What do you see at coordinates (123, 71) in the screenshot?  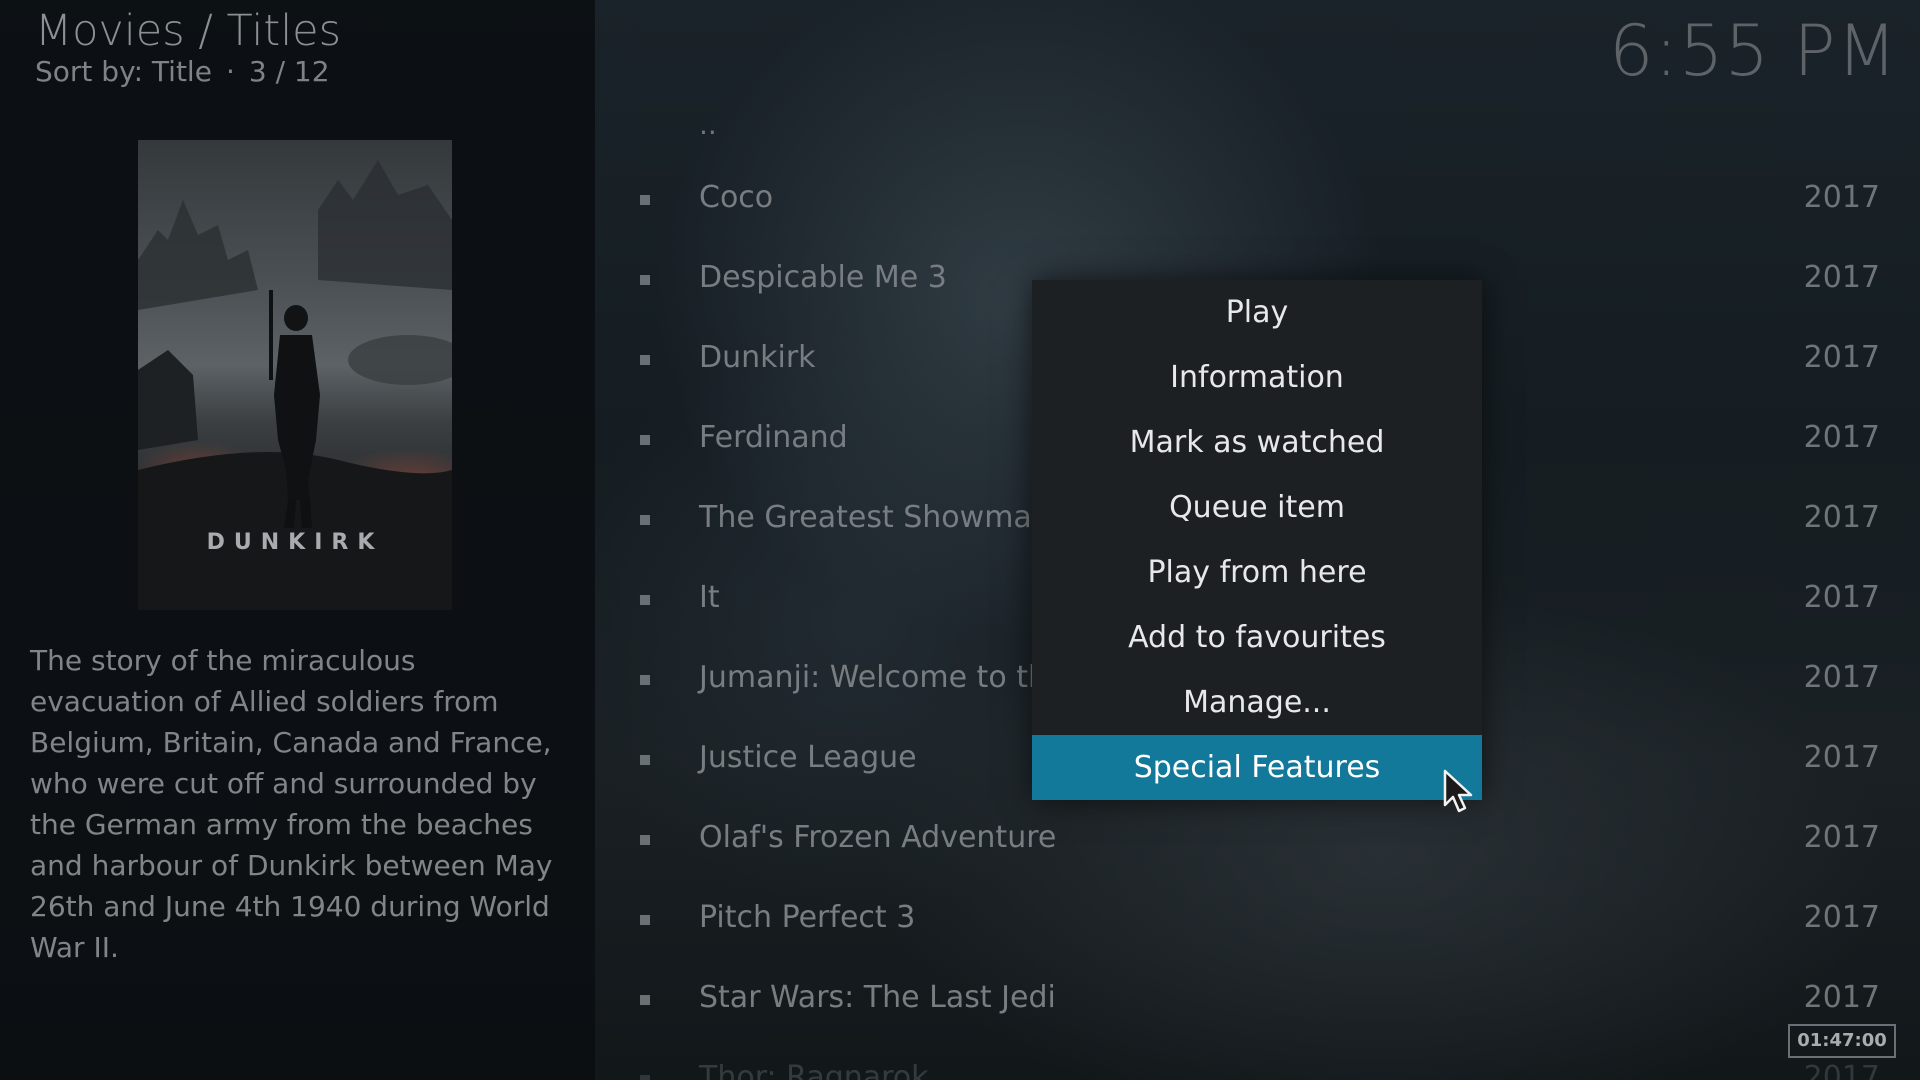 I see `sort-label: Sort by: Title` at bounding box center [123, 71].